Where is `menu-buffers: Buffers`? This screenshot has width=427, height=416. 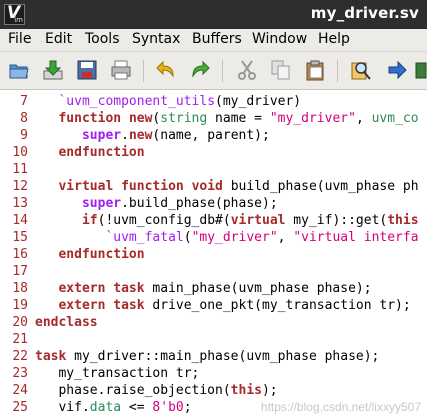 menu-buffers: Buffers is located at coordinates (217, 39).